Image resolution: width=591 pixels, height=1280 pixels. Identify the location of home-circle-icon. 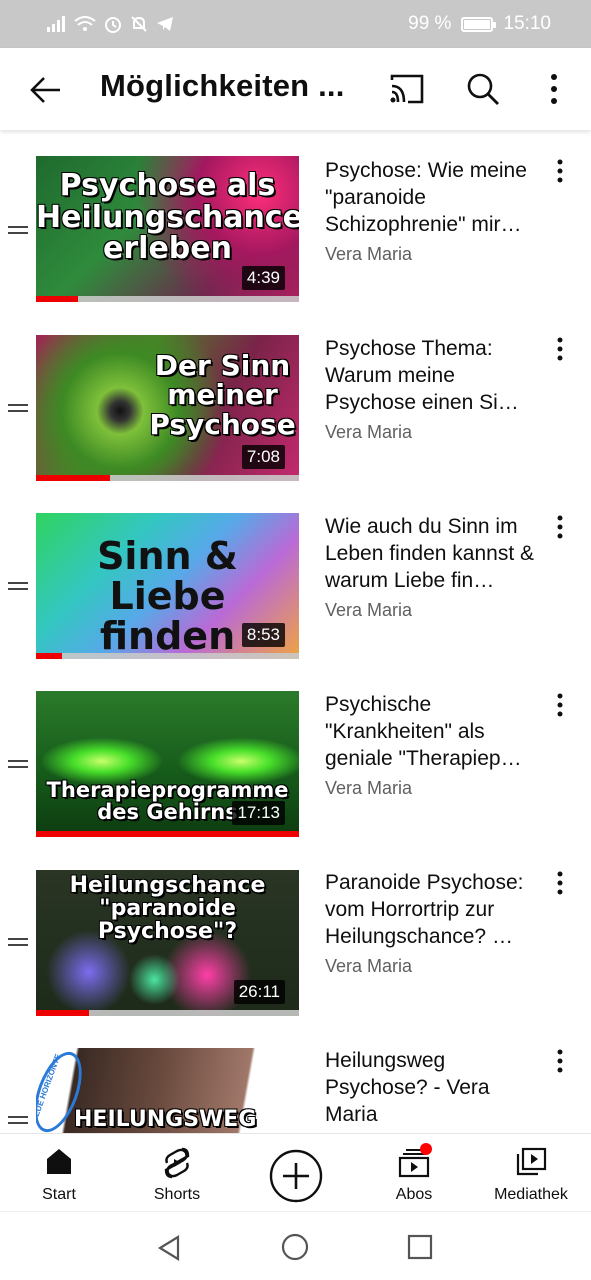
(295, 1247).